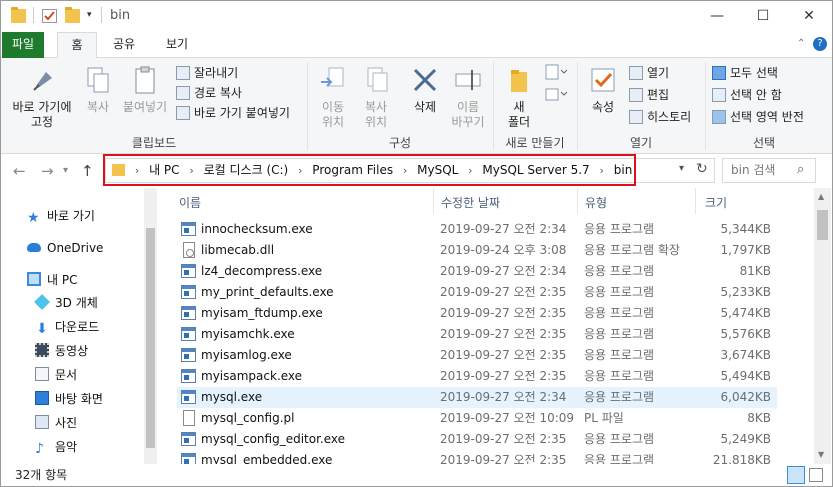 The image size is (833, 487). Describe the element at coordinates (39, 449) in the screenshot. I see `music-icon: ♪` at that location.